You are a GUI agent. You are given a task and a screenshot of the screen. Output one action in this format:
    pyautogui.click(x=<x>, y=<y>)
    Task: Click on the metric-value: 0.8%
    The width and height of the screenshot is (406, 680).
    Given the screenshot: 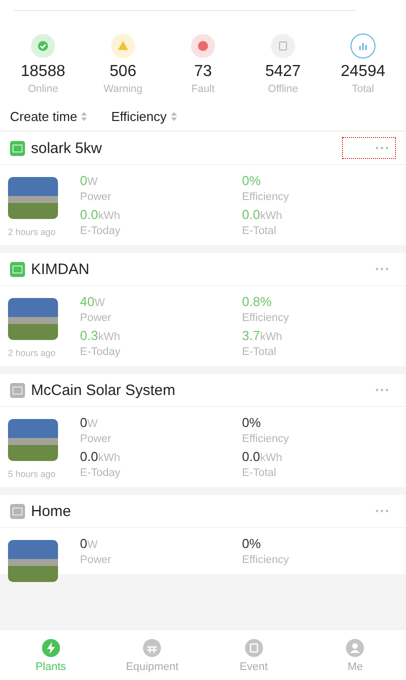 What is the action you would take?
    pyautogui.click(x=257, y=301)
    